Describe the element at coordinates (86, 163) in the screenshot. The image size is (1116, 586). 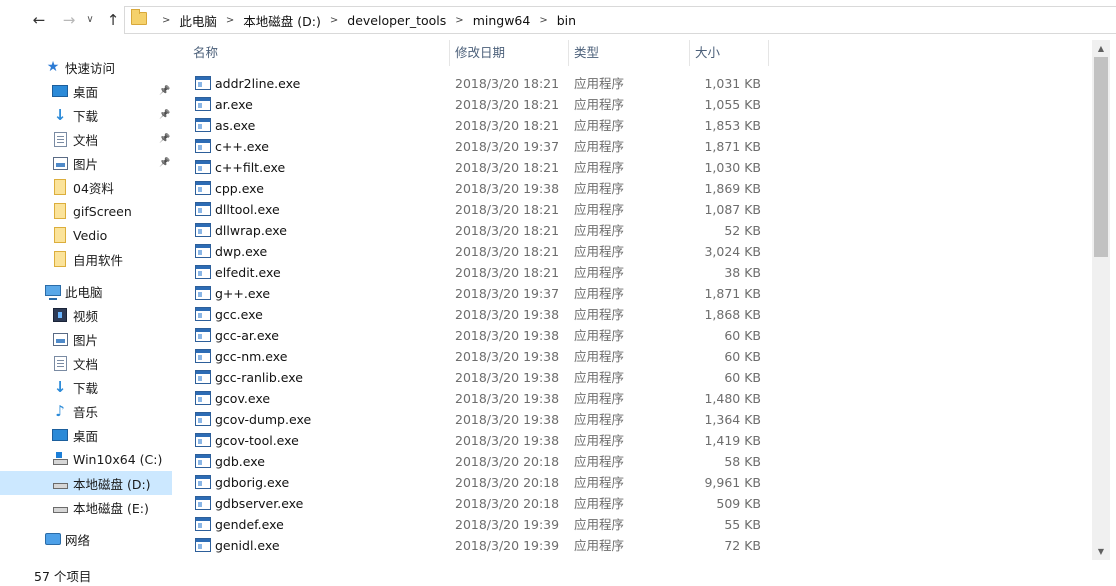
I see `sidebar-item-quick-3: 图片 📌` at that location.